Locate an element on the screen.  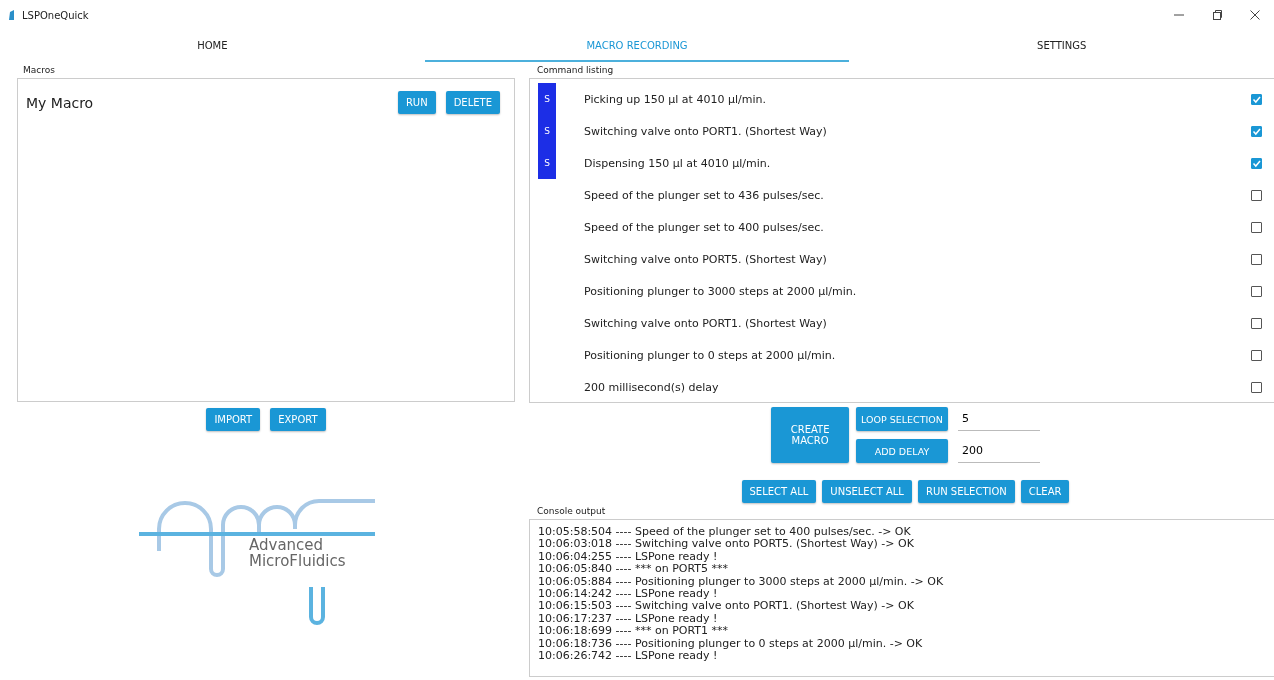
loop-count-field: 5 is located at coordinates (998, 419).